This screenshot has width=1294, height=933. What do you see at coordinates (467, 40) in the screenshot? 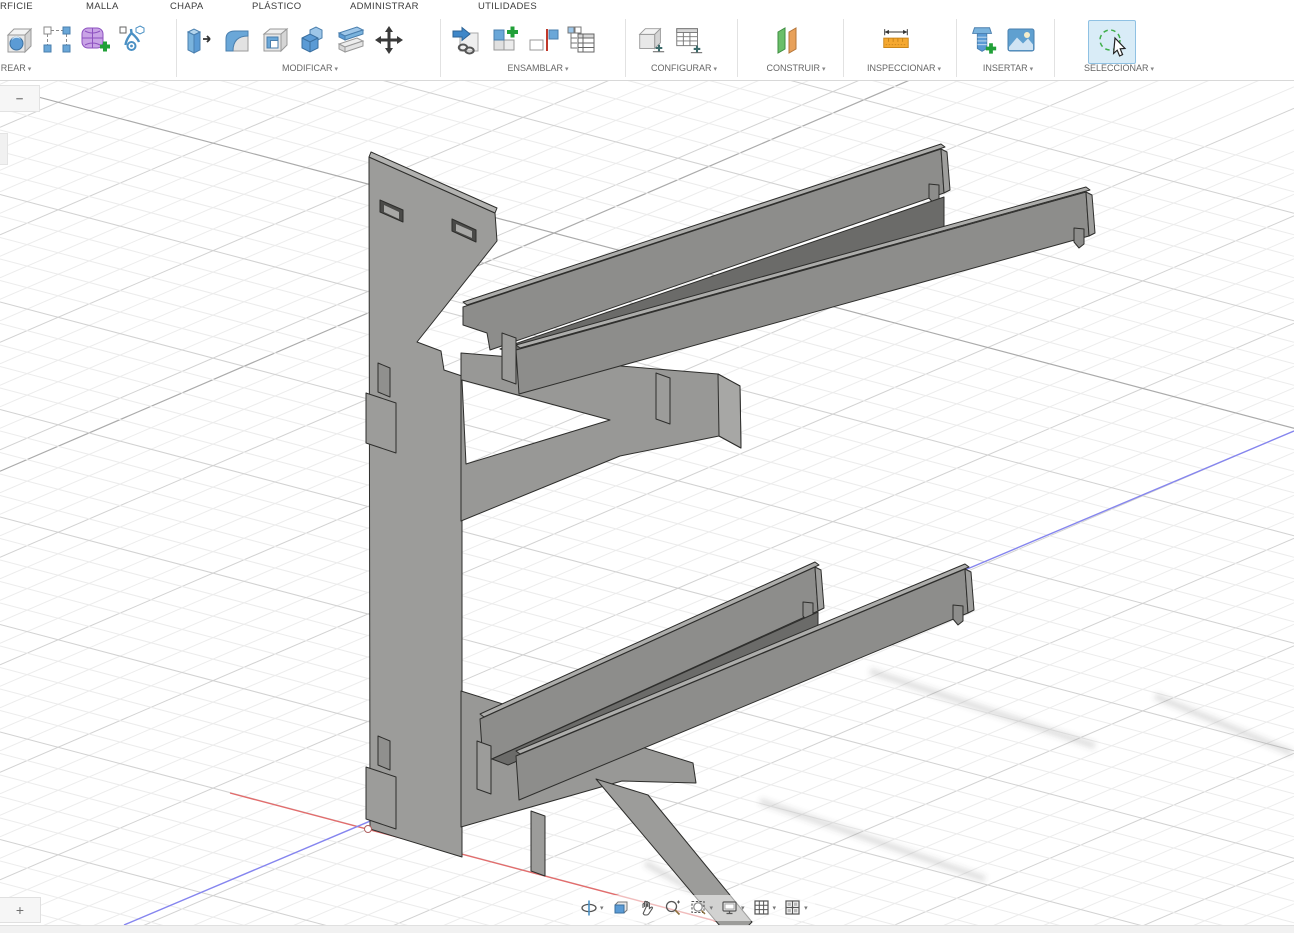
I see `insert-derive-icon` at bounding box center [467, 40].